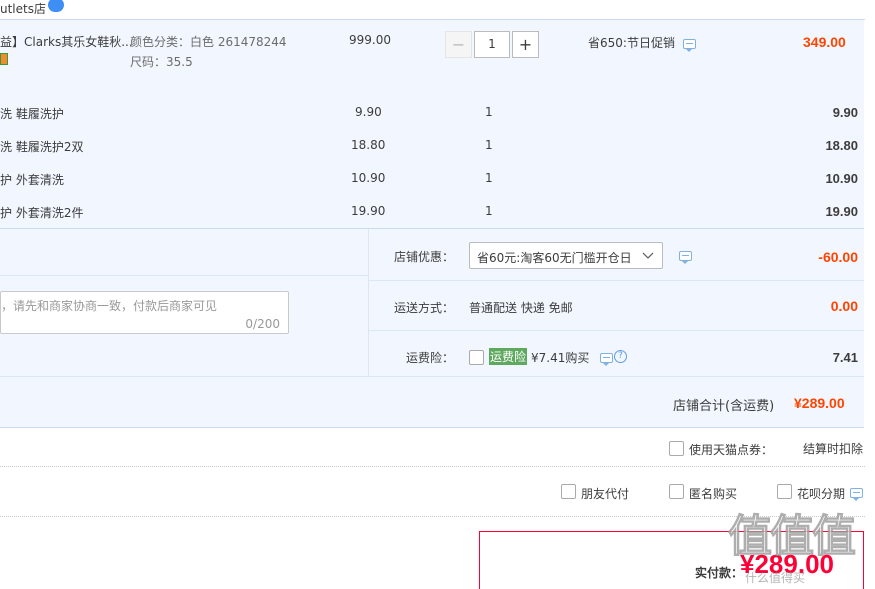  I want to click on service-price: 19.90, so click(368, 211).